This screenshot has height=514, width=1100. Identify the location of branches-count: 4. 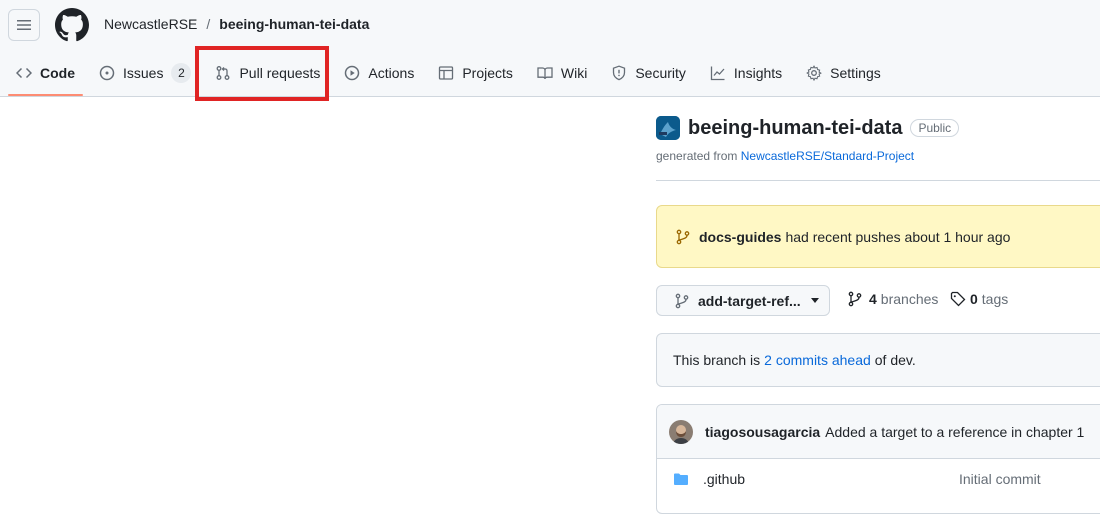
(873, 299).